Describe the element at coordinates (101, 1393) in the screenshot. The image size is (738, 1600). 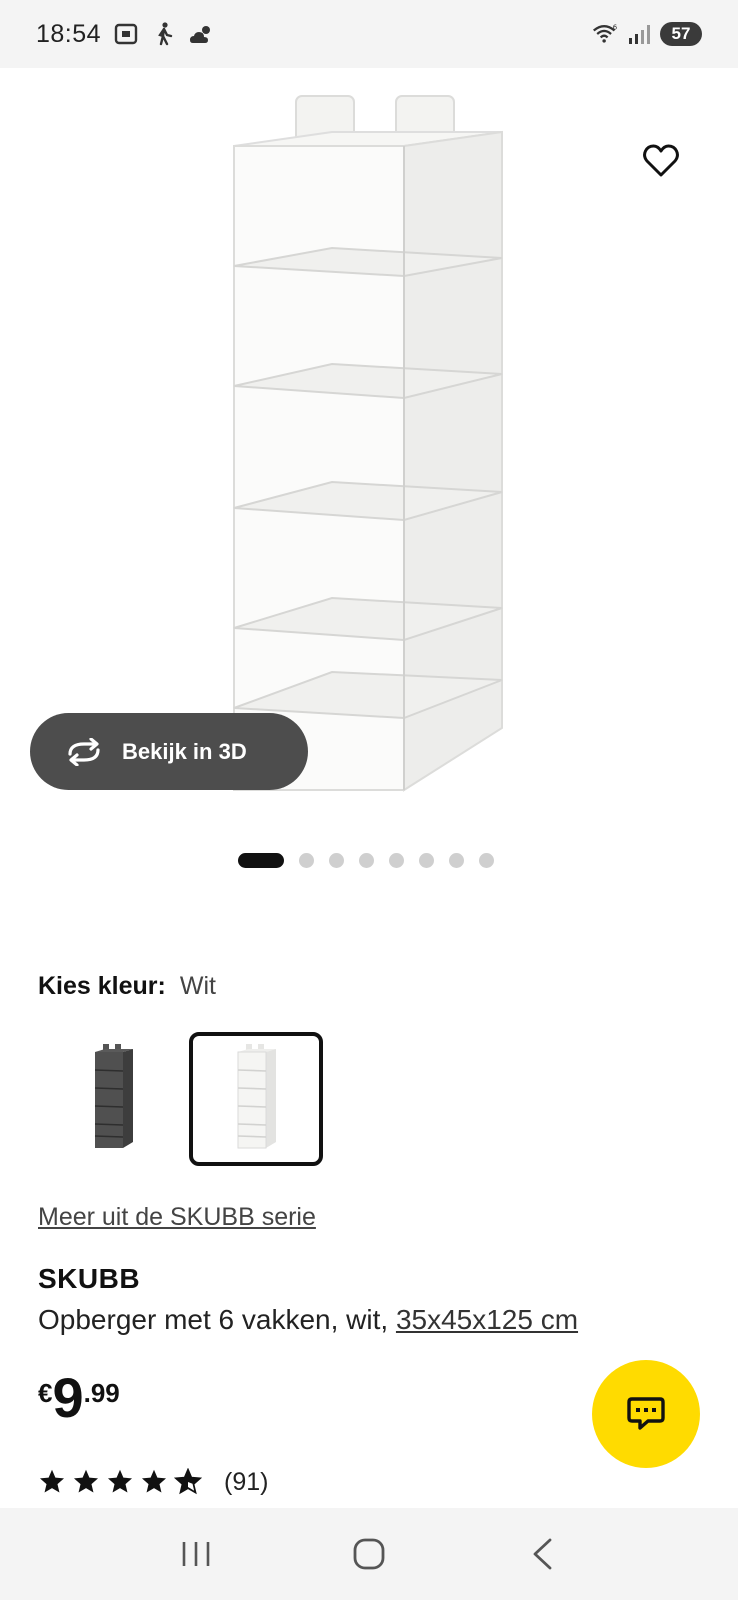
I see `price-cents: .99` at that location.